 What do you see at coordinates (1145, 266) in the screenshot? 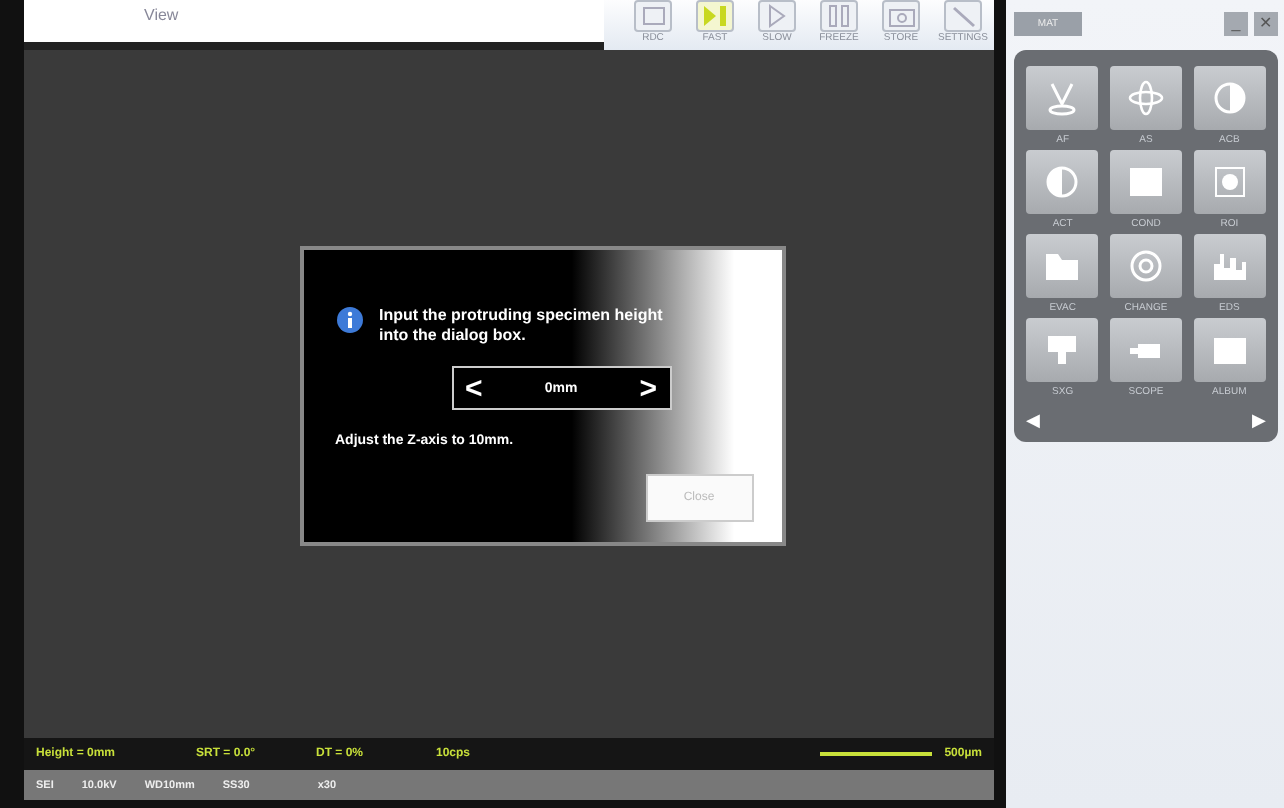
I see `rotate-icon` at bounding box center [1145, 266].